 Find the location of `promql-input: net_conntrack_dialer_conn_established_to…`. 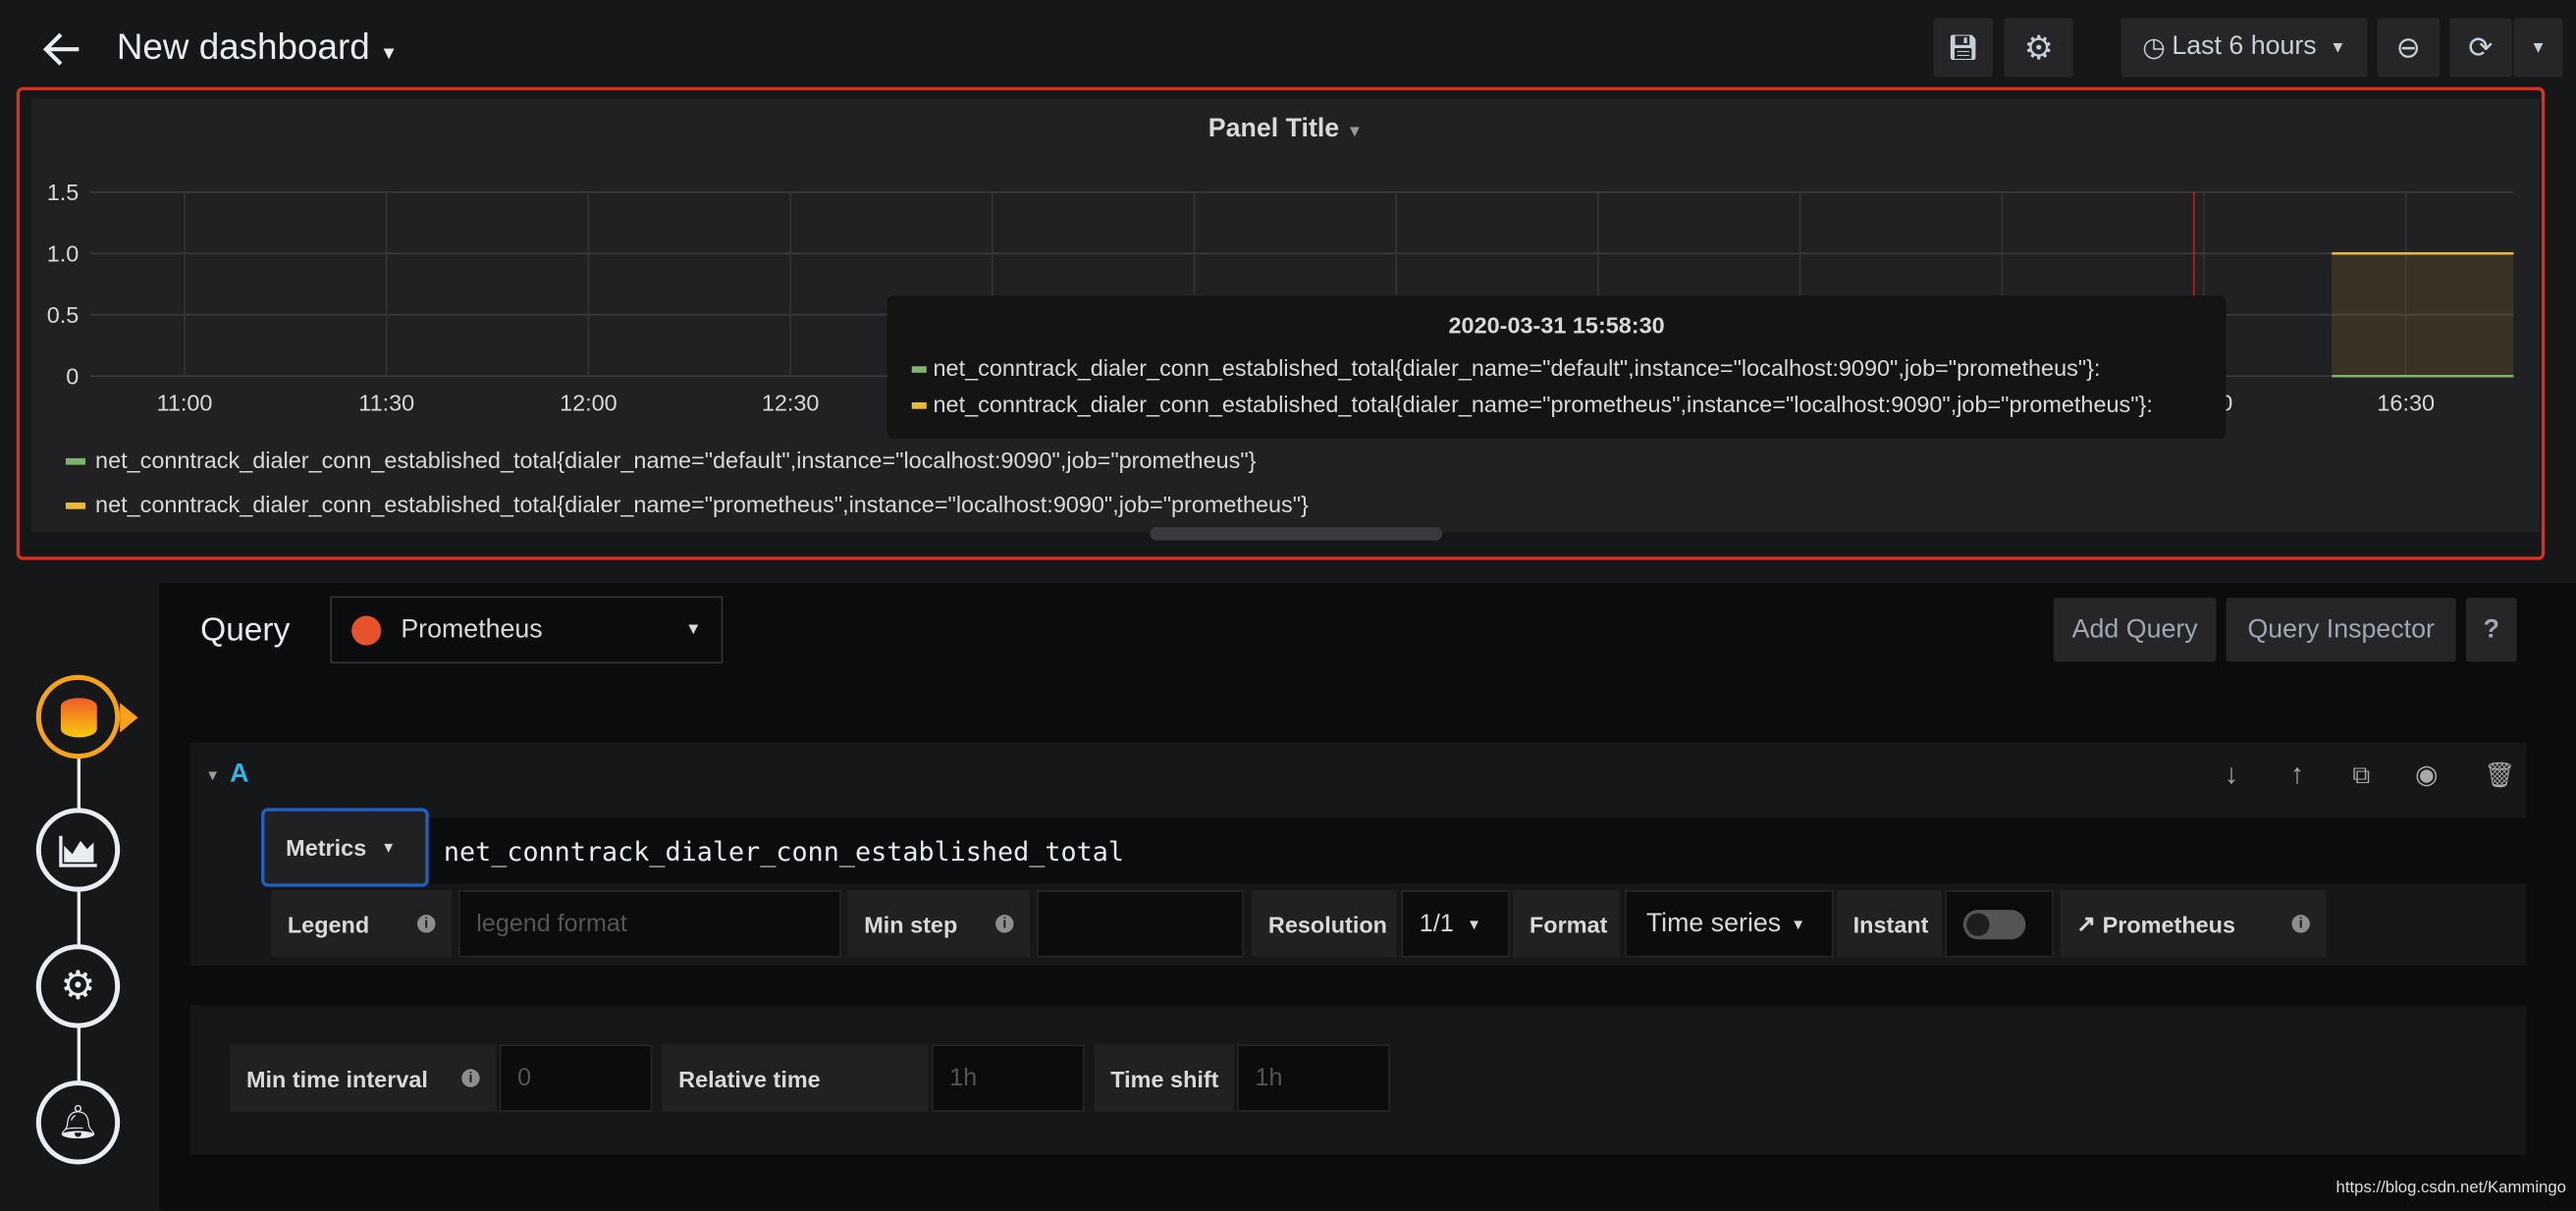

promql-input: net_conntrack_dialer_conn_established_to… is located at coordinates (1477, 850).